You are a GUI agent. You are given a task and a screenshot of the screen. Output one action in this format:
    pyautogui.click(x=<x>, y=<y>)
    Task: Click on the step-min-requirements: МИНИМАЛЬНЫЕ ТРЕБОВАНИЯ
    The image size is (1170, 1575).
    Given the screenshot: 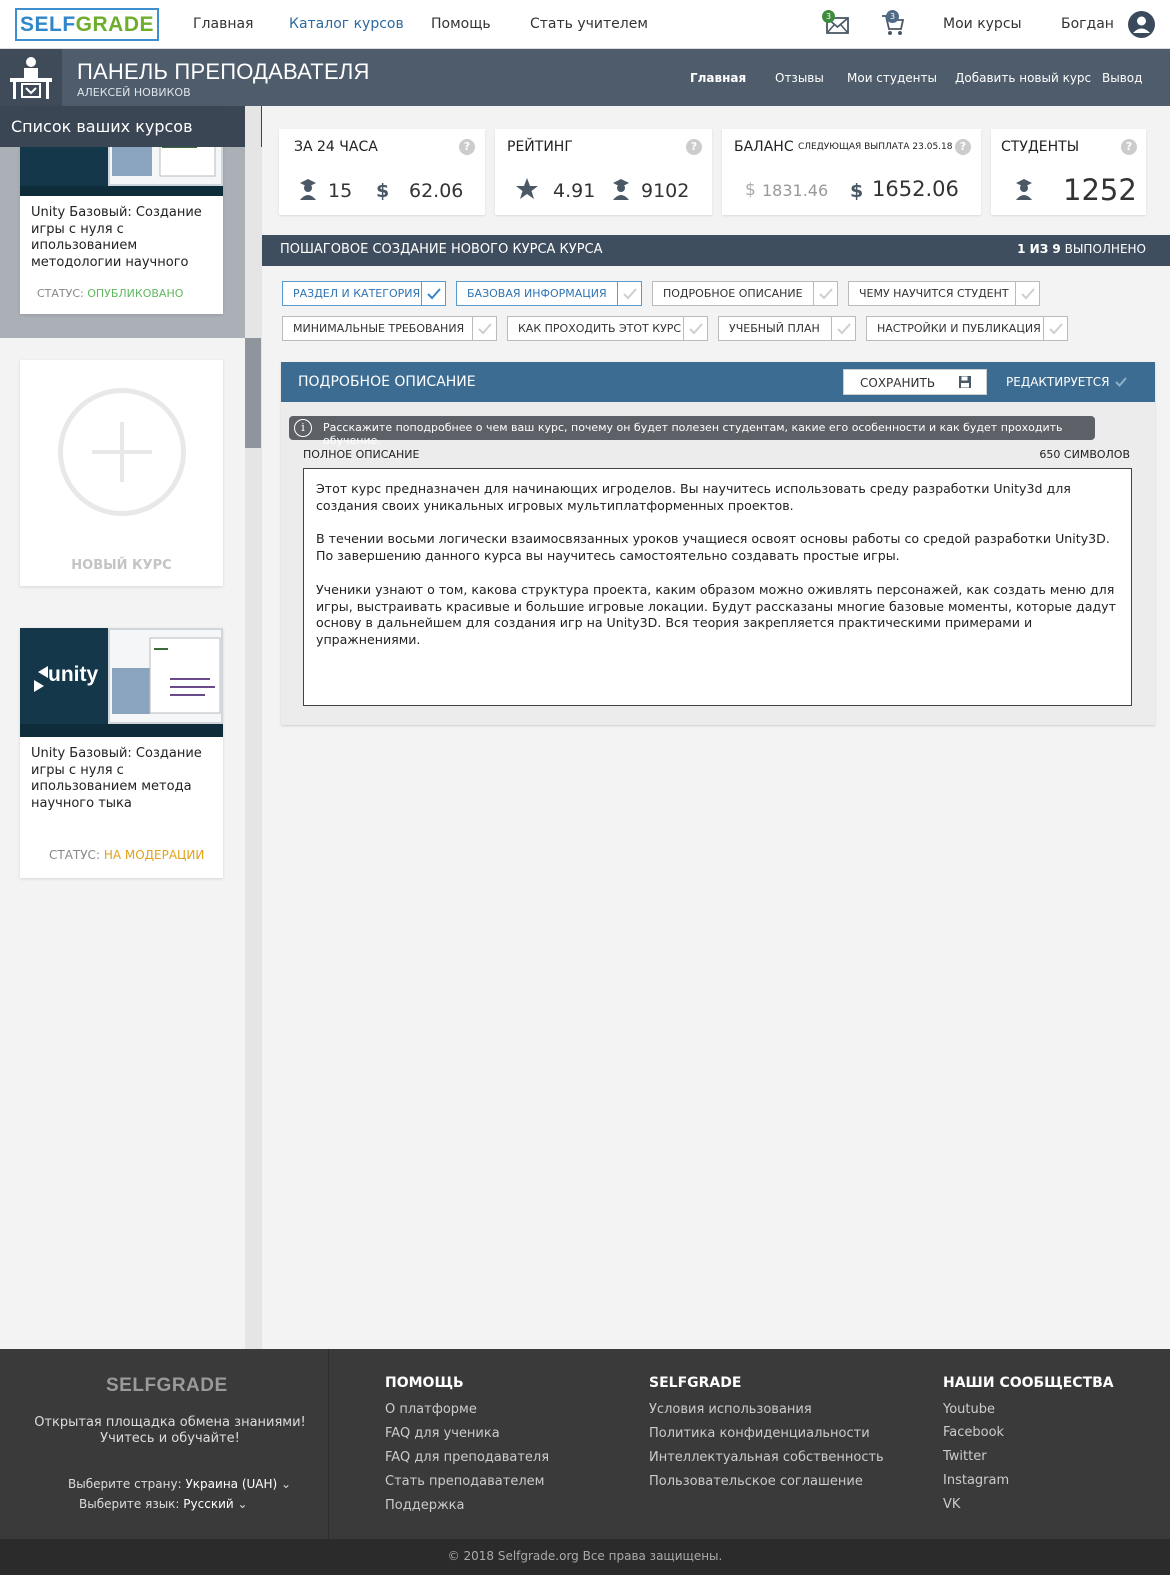 What is the action you would take?
    pyautogui.click(x=389, y=328)
    